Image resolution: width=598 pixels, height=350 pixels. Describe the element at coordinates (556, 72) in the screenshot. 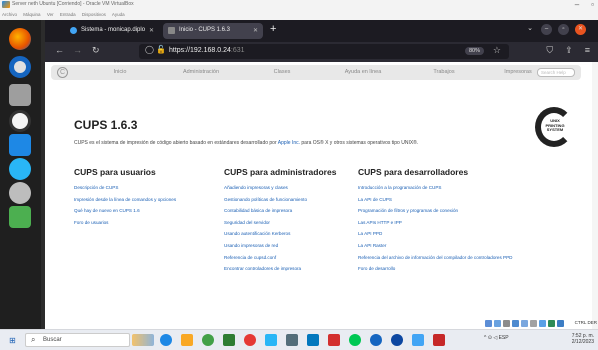

I see `help-search-input: Search Help` at that location.